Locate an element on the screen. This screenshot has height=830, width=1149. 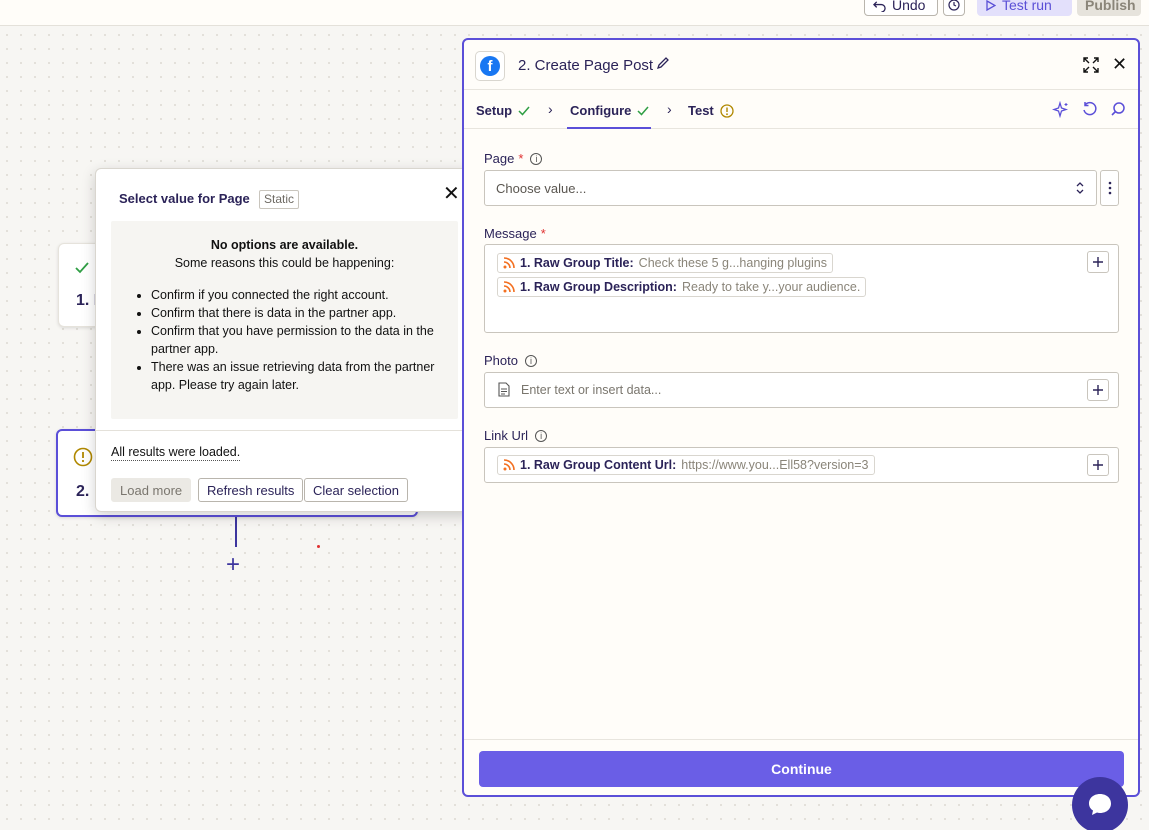
tab-setup: Setup is located at coordinates (503, 110).